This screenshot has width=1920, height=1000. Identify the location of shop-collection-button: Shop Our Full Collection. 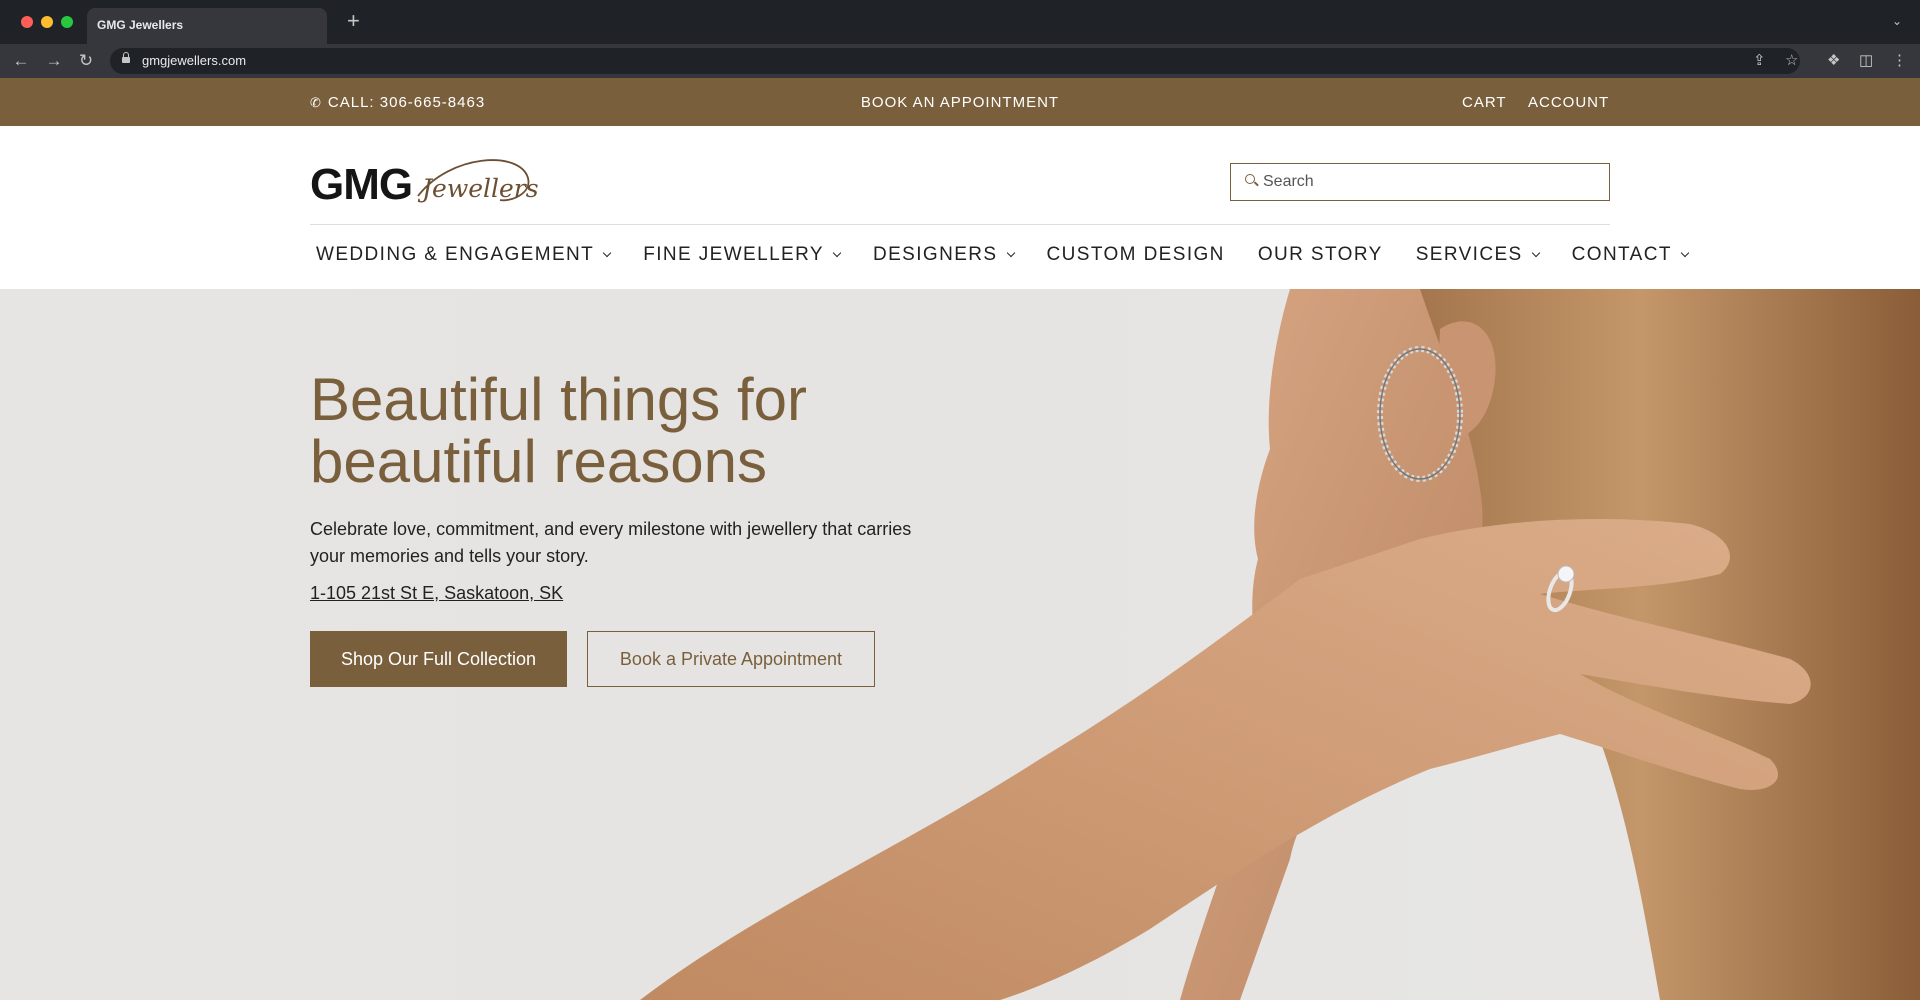
(438, 659).